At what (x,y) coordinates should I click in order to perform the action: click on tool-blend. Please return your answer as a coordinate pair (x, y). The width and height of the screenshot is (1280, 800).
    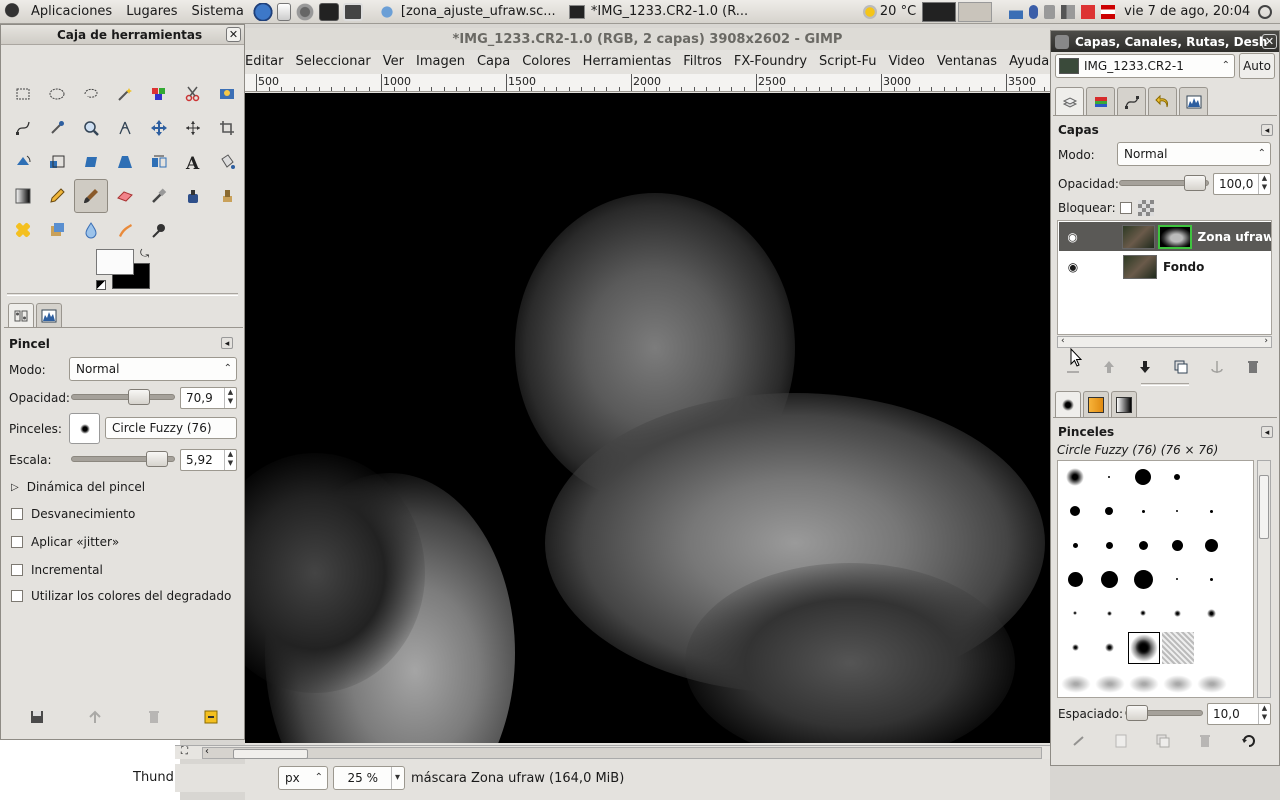
    Looking at the image, I should click on (23, 196).